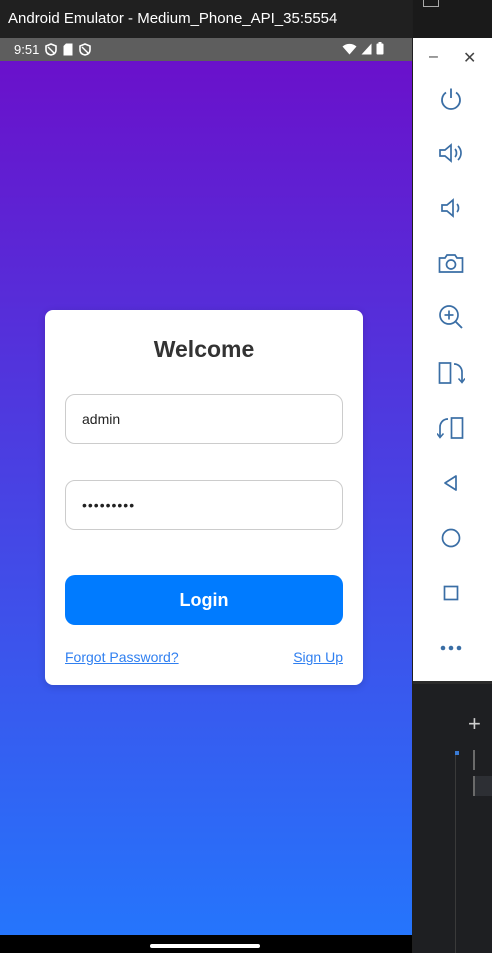 Image resolution: width=492 pixels, height=953 pixels. Describe the element at coordinates (349, 50) in the screenshot. I see `wifi-icon` at that location.